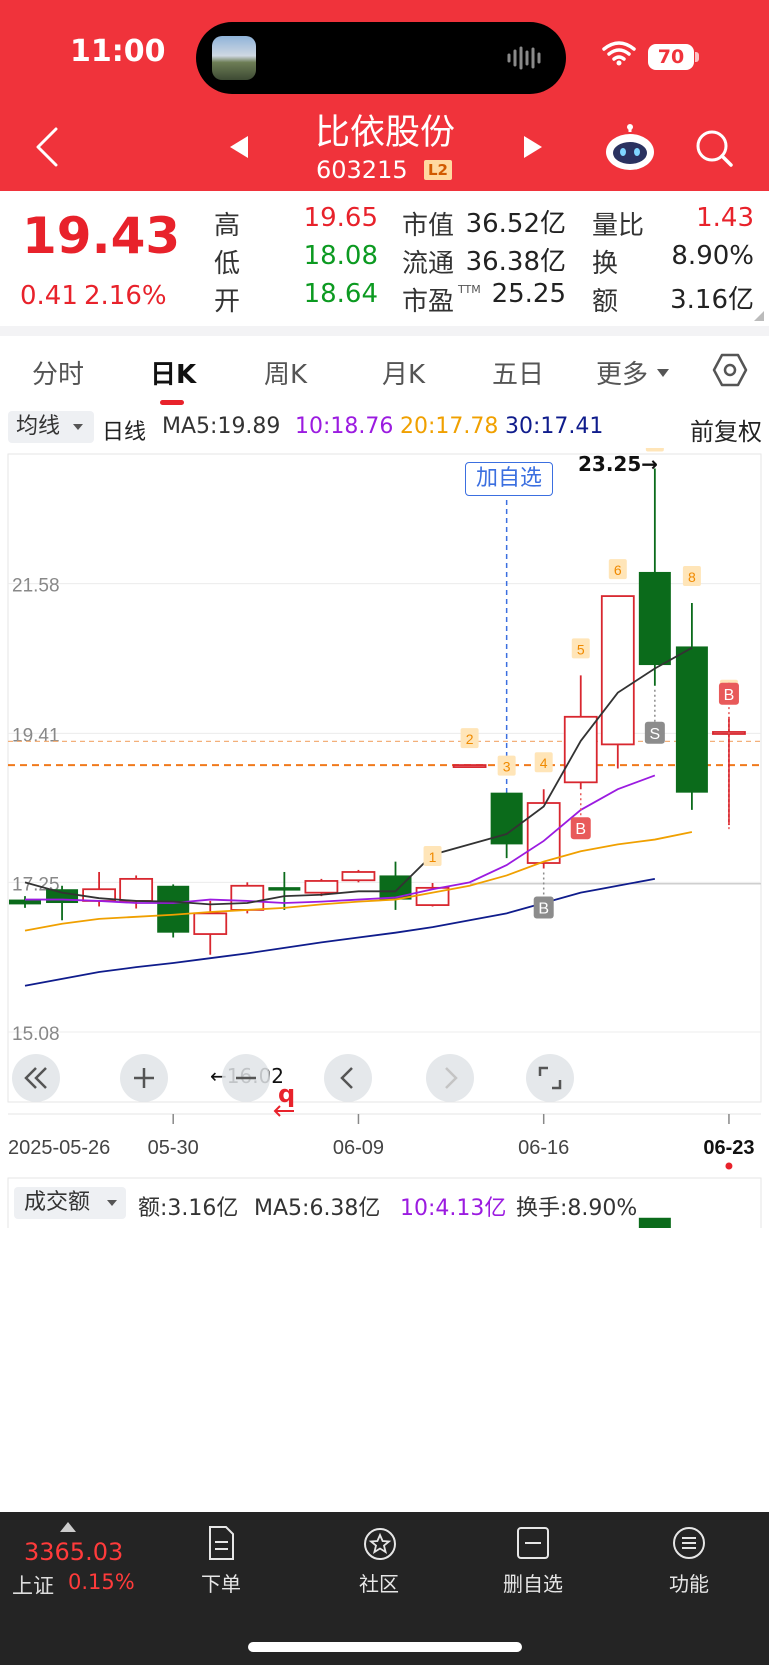 The image size is (769, 1665). I want to click on double-chevron-left-icon, so click(35, 1078).